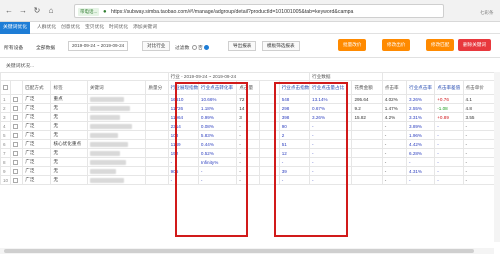 This screenshot has height=256, width=500. I want to click on select-all-checkbox, so click(5, 88).